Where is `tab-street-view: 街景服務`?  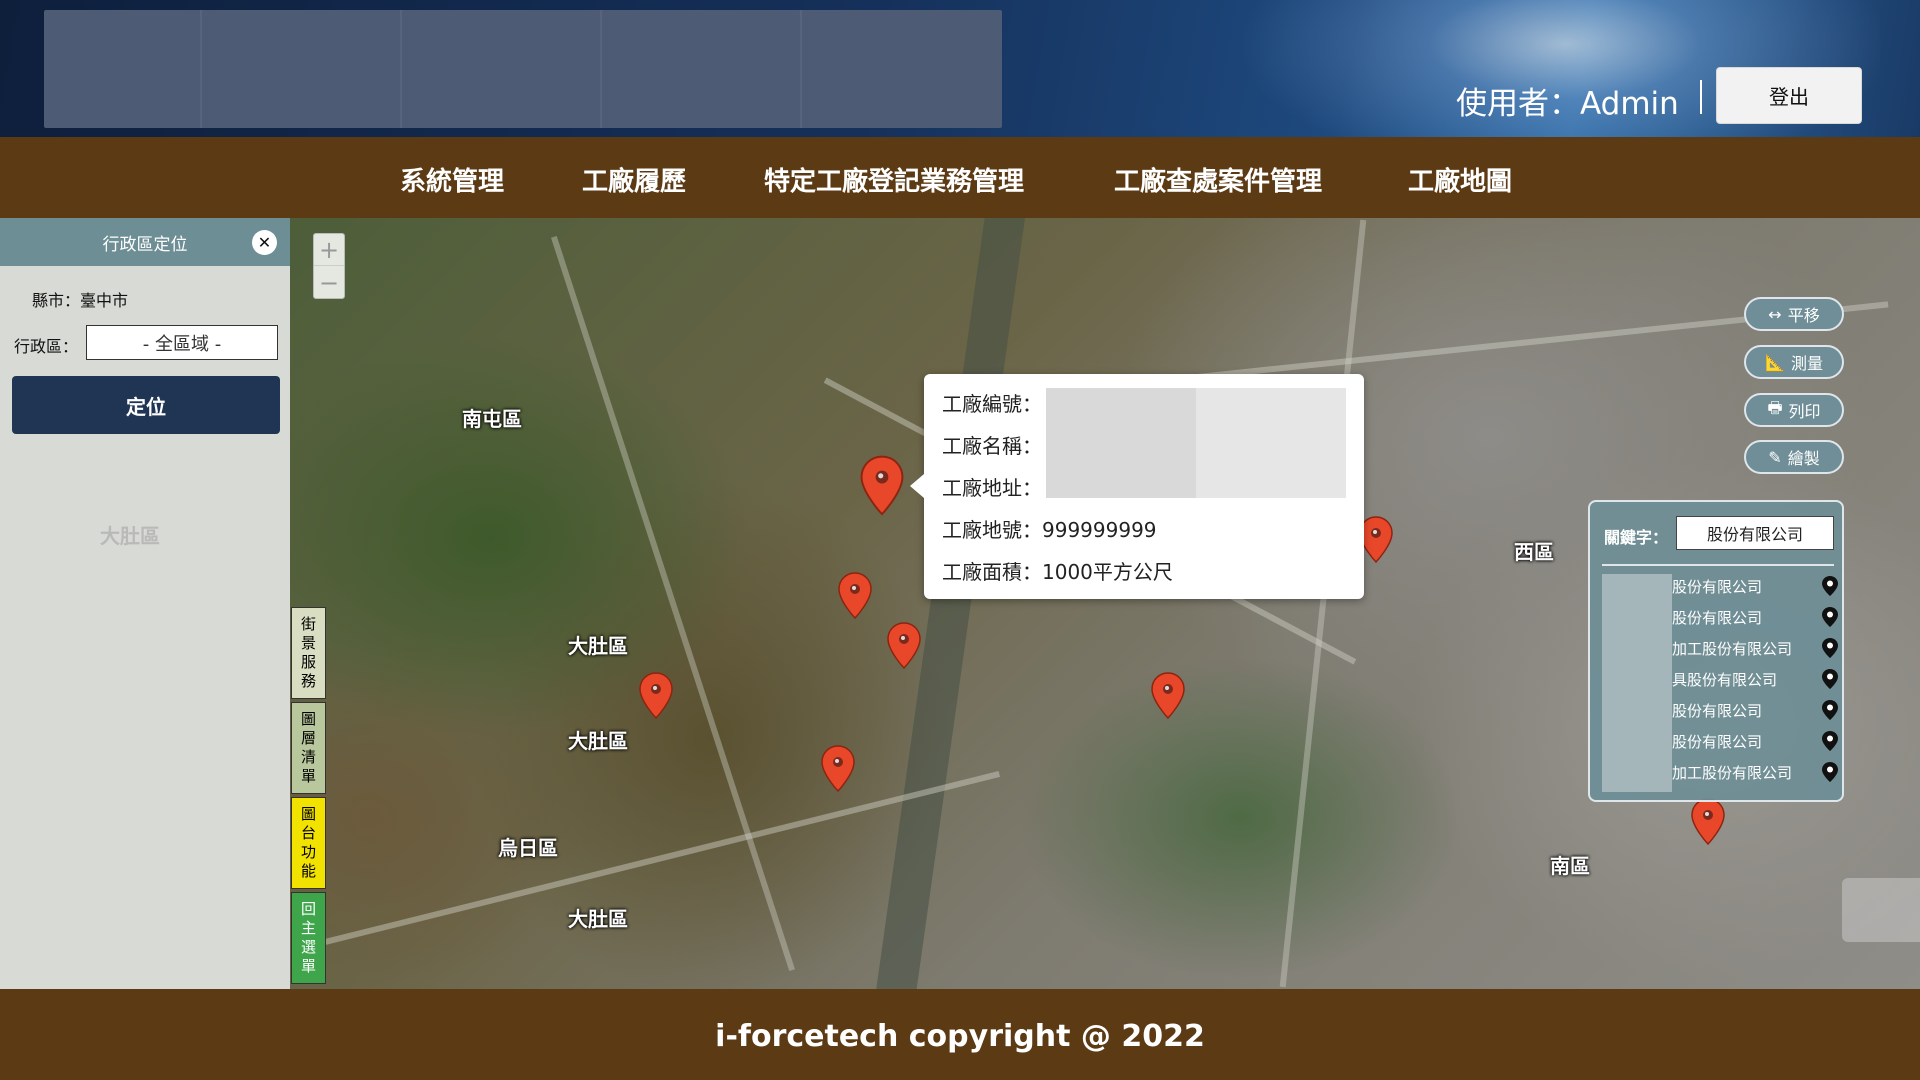 tab-street-view: 街景服務 is located at coordinates (308, 653).